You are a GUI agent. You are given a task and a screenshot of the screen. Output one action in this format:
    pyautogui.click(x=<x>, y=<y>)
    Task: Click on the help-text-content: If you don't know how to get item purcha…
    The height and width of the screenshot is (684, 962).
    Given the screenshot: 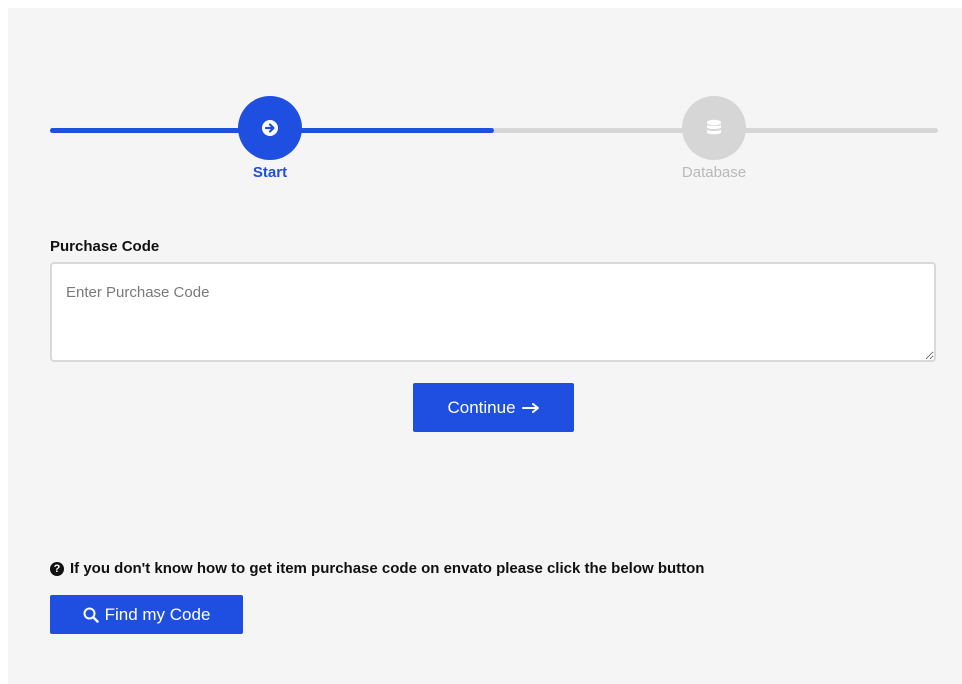 What is the action you would take?
    pyautogui.click(x=387, y=568)
    